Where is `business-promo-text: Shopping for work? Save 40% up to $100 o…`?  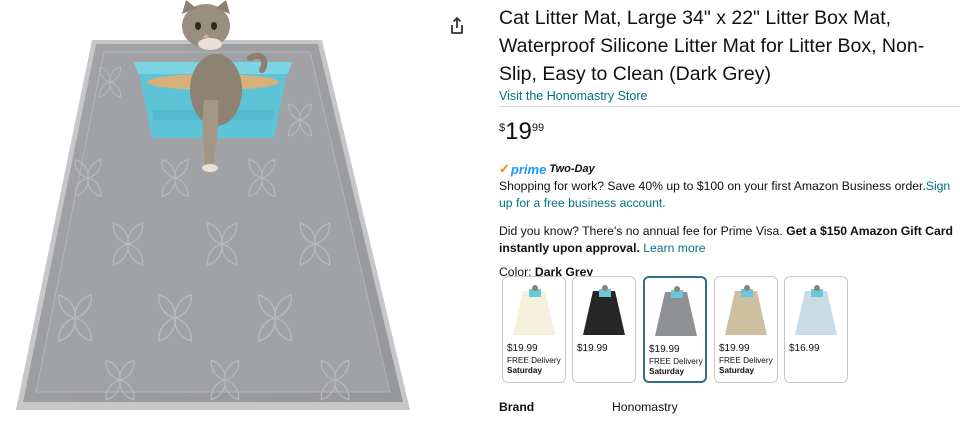
business-promo-text: Shopping for work? Save 40% up to $100 o… is located at coordinates (712, 186).